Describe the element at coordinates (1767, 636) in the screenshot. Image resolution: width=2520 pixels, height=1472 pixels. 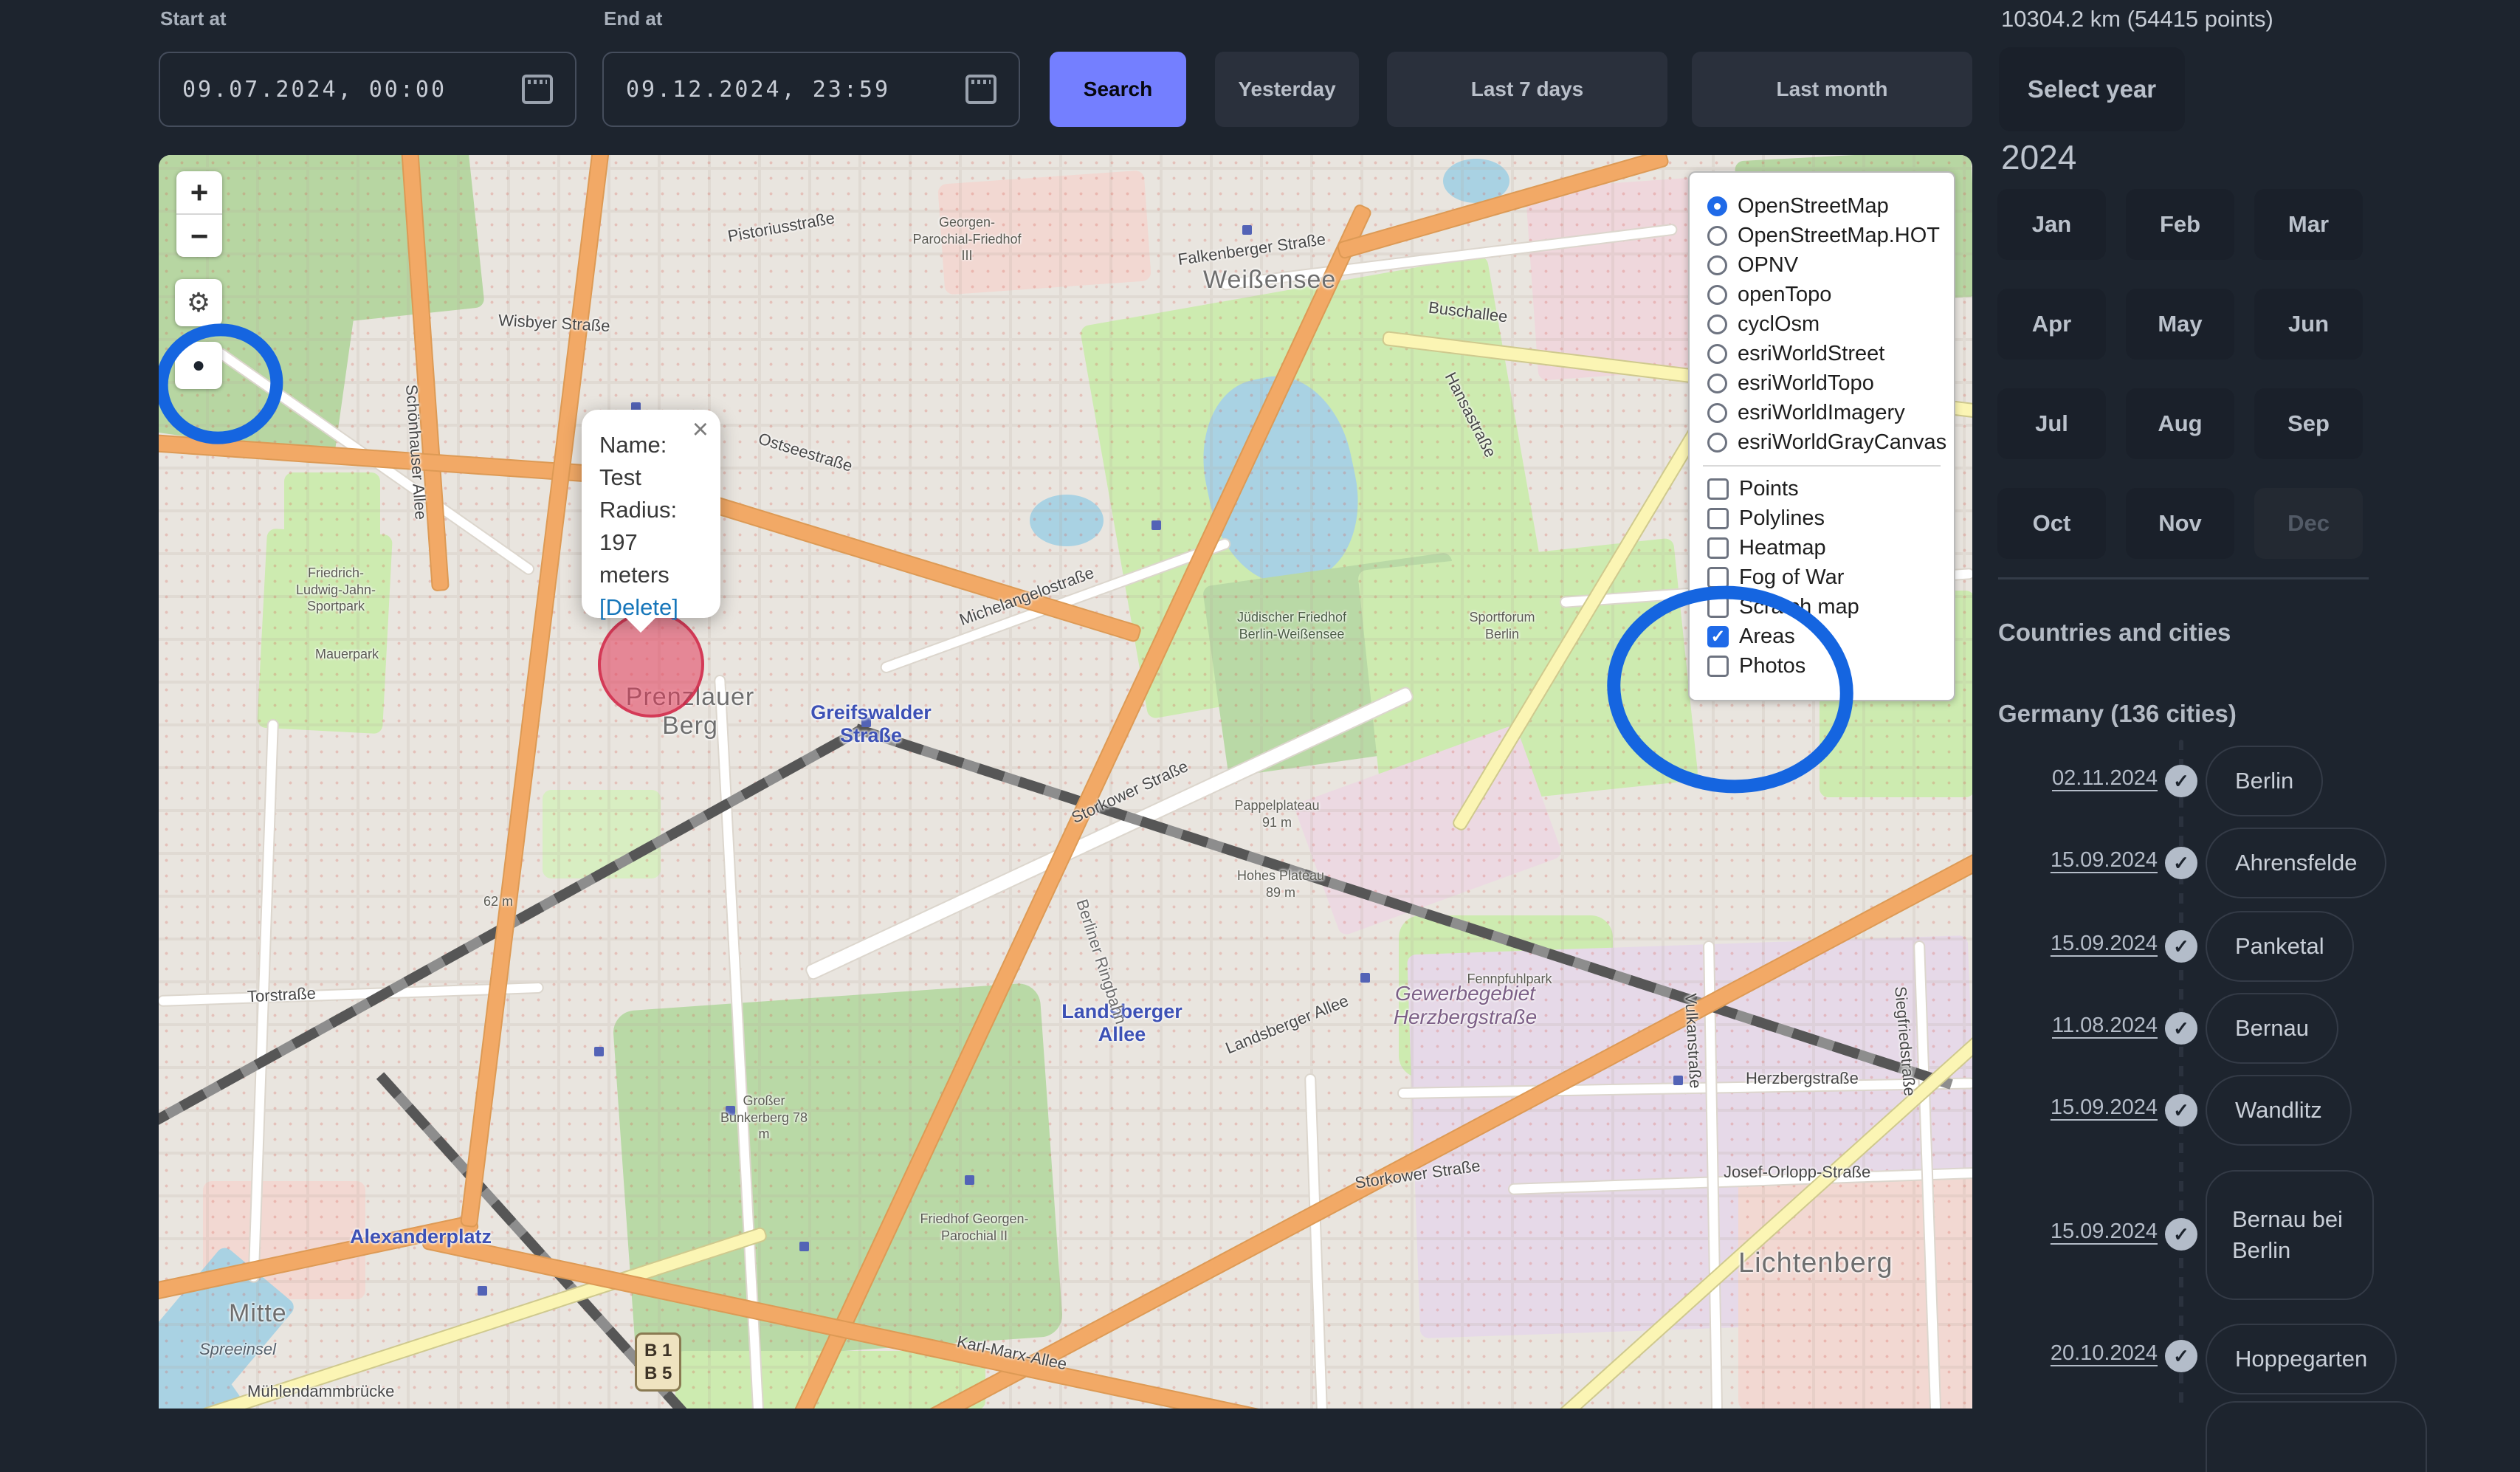
I see `overlay-label: Areas` at that location.